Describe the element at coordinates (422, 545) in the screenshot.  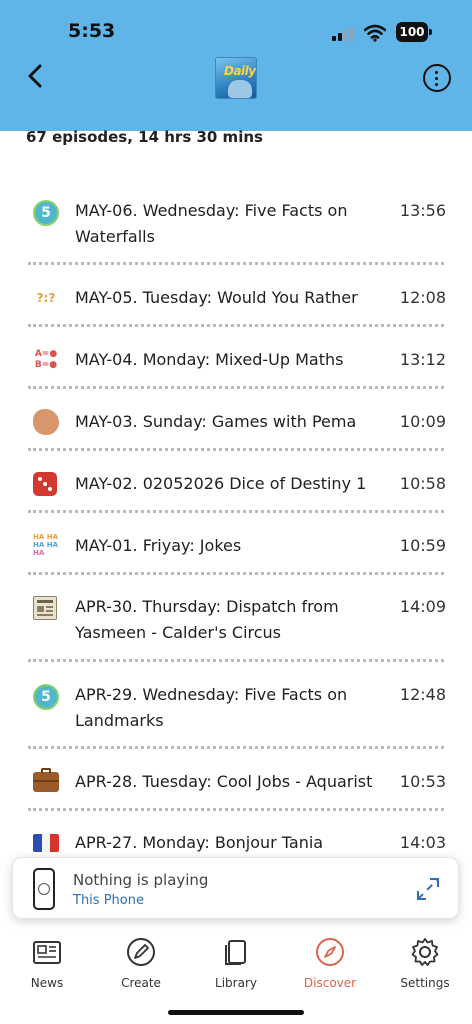
I see `episode-duration: 10:59` at that location.